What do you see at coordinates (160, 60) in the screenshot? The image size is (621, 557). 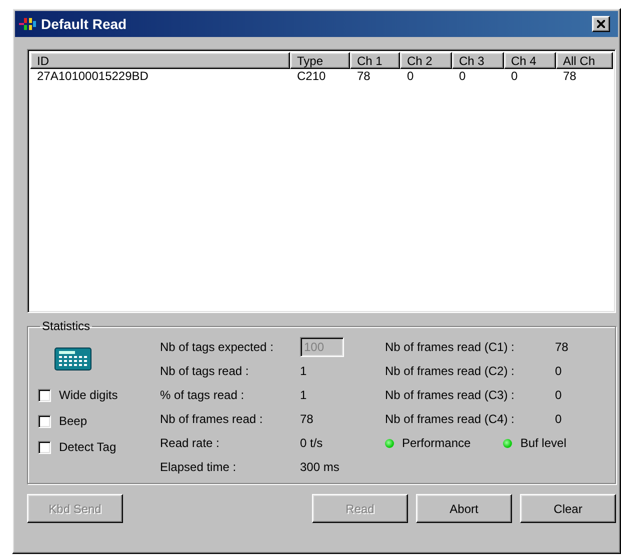 I see `column-header: ID` at bounding box center [160, 60].